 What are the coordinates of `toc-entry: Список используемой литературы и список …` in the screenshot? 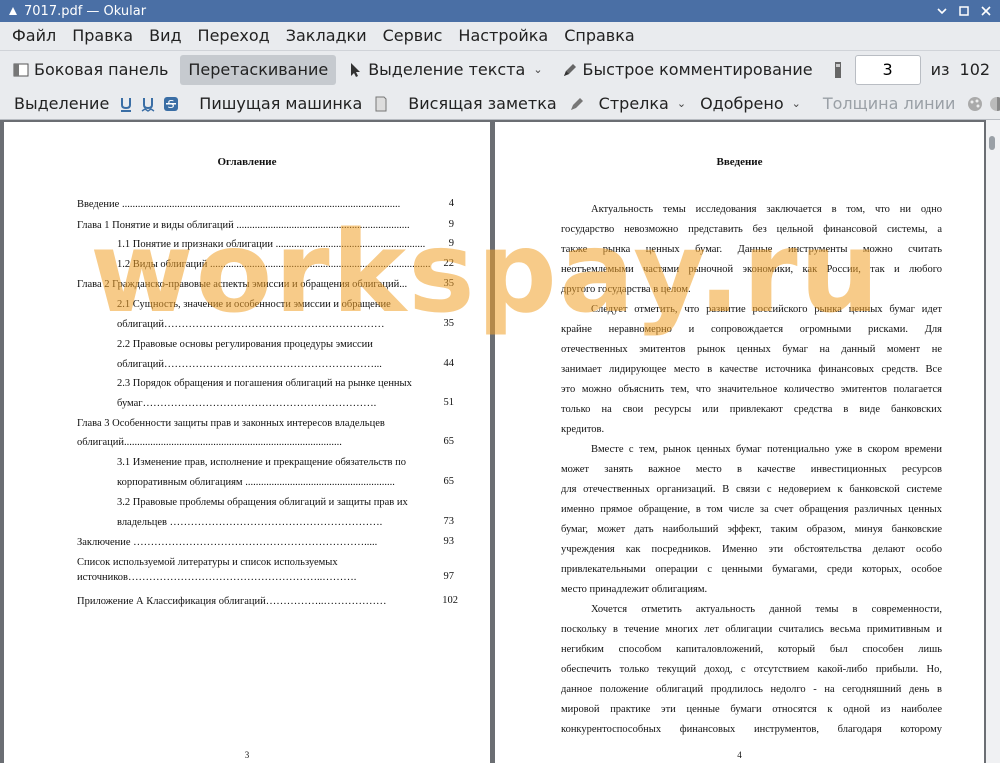 It's located at (267, 563).